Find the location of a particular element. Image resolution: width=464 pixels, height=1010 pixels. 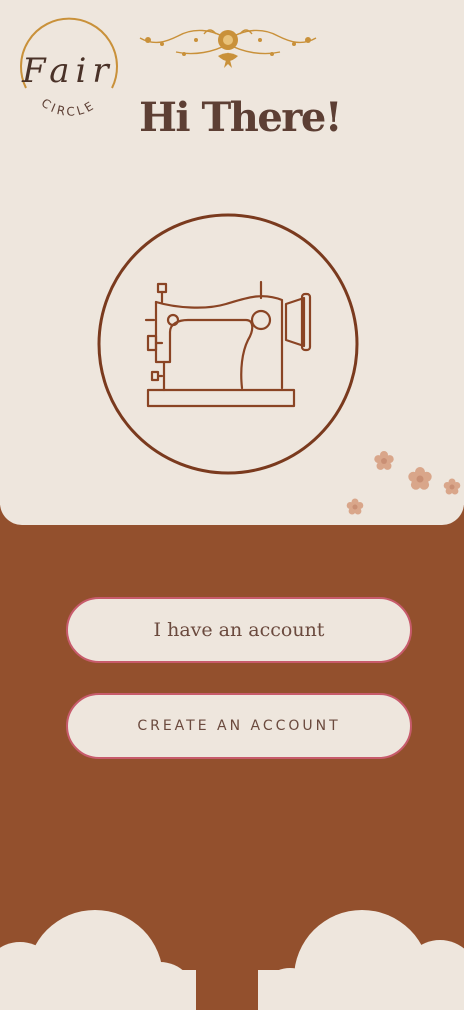

flower-decoration is located at coordinates (403, 483).